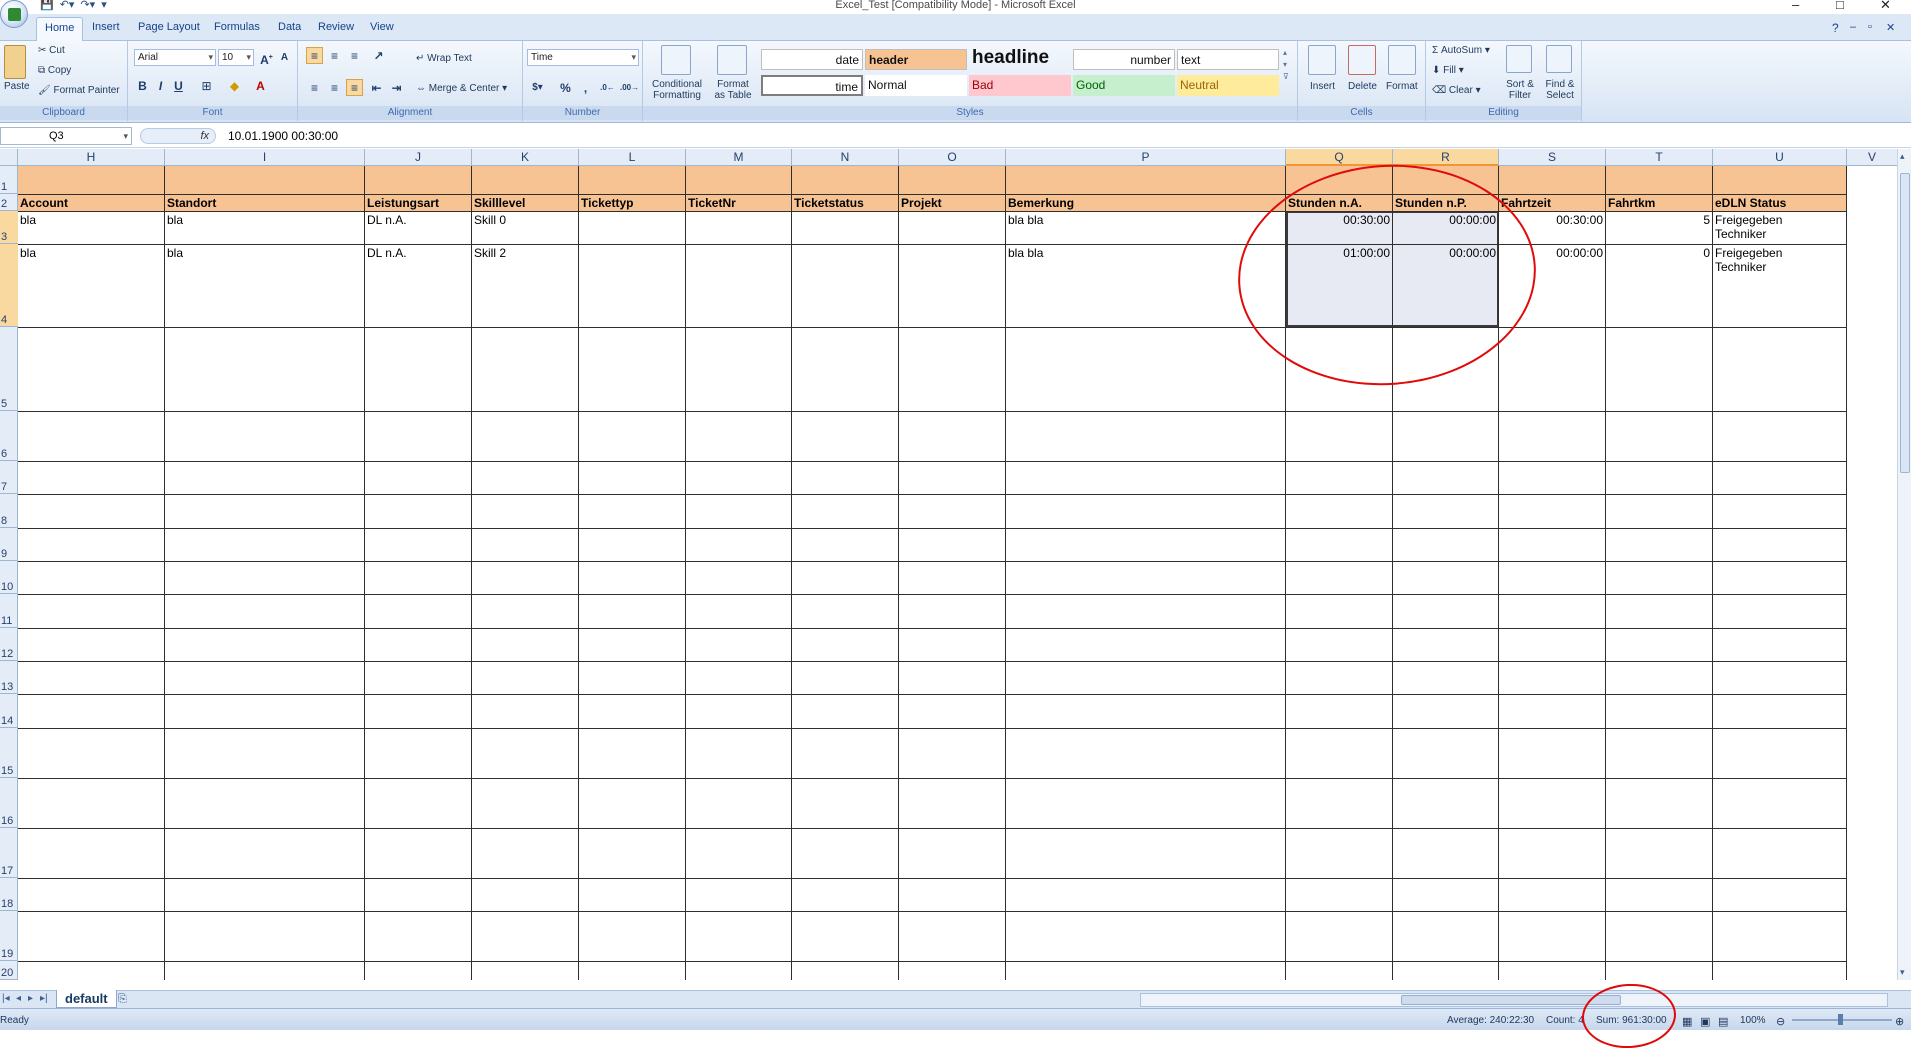 The image size is (1911, 1052). Describe the element at coordinates (9, 803) in the screenshot. I see `row-header-16: 16` at that location.